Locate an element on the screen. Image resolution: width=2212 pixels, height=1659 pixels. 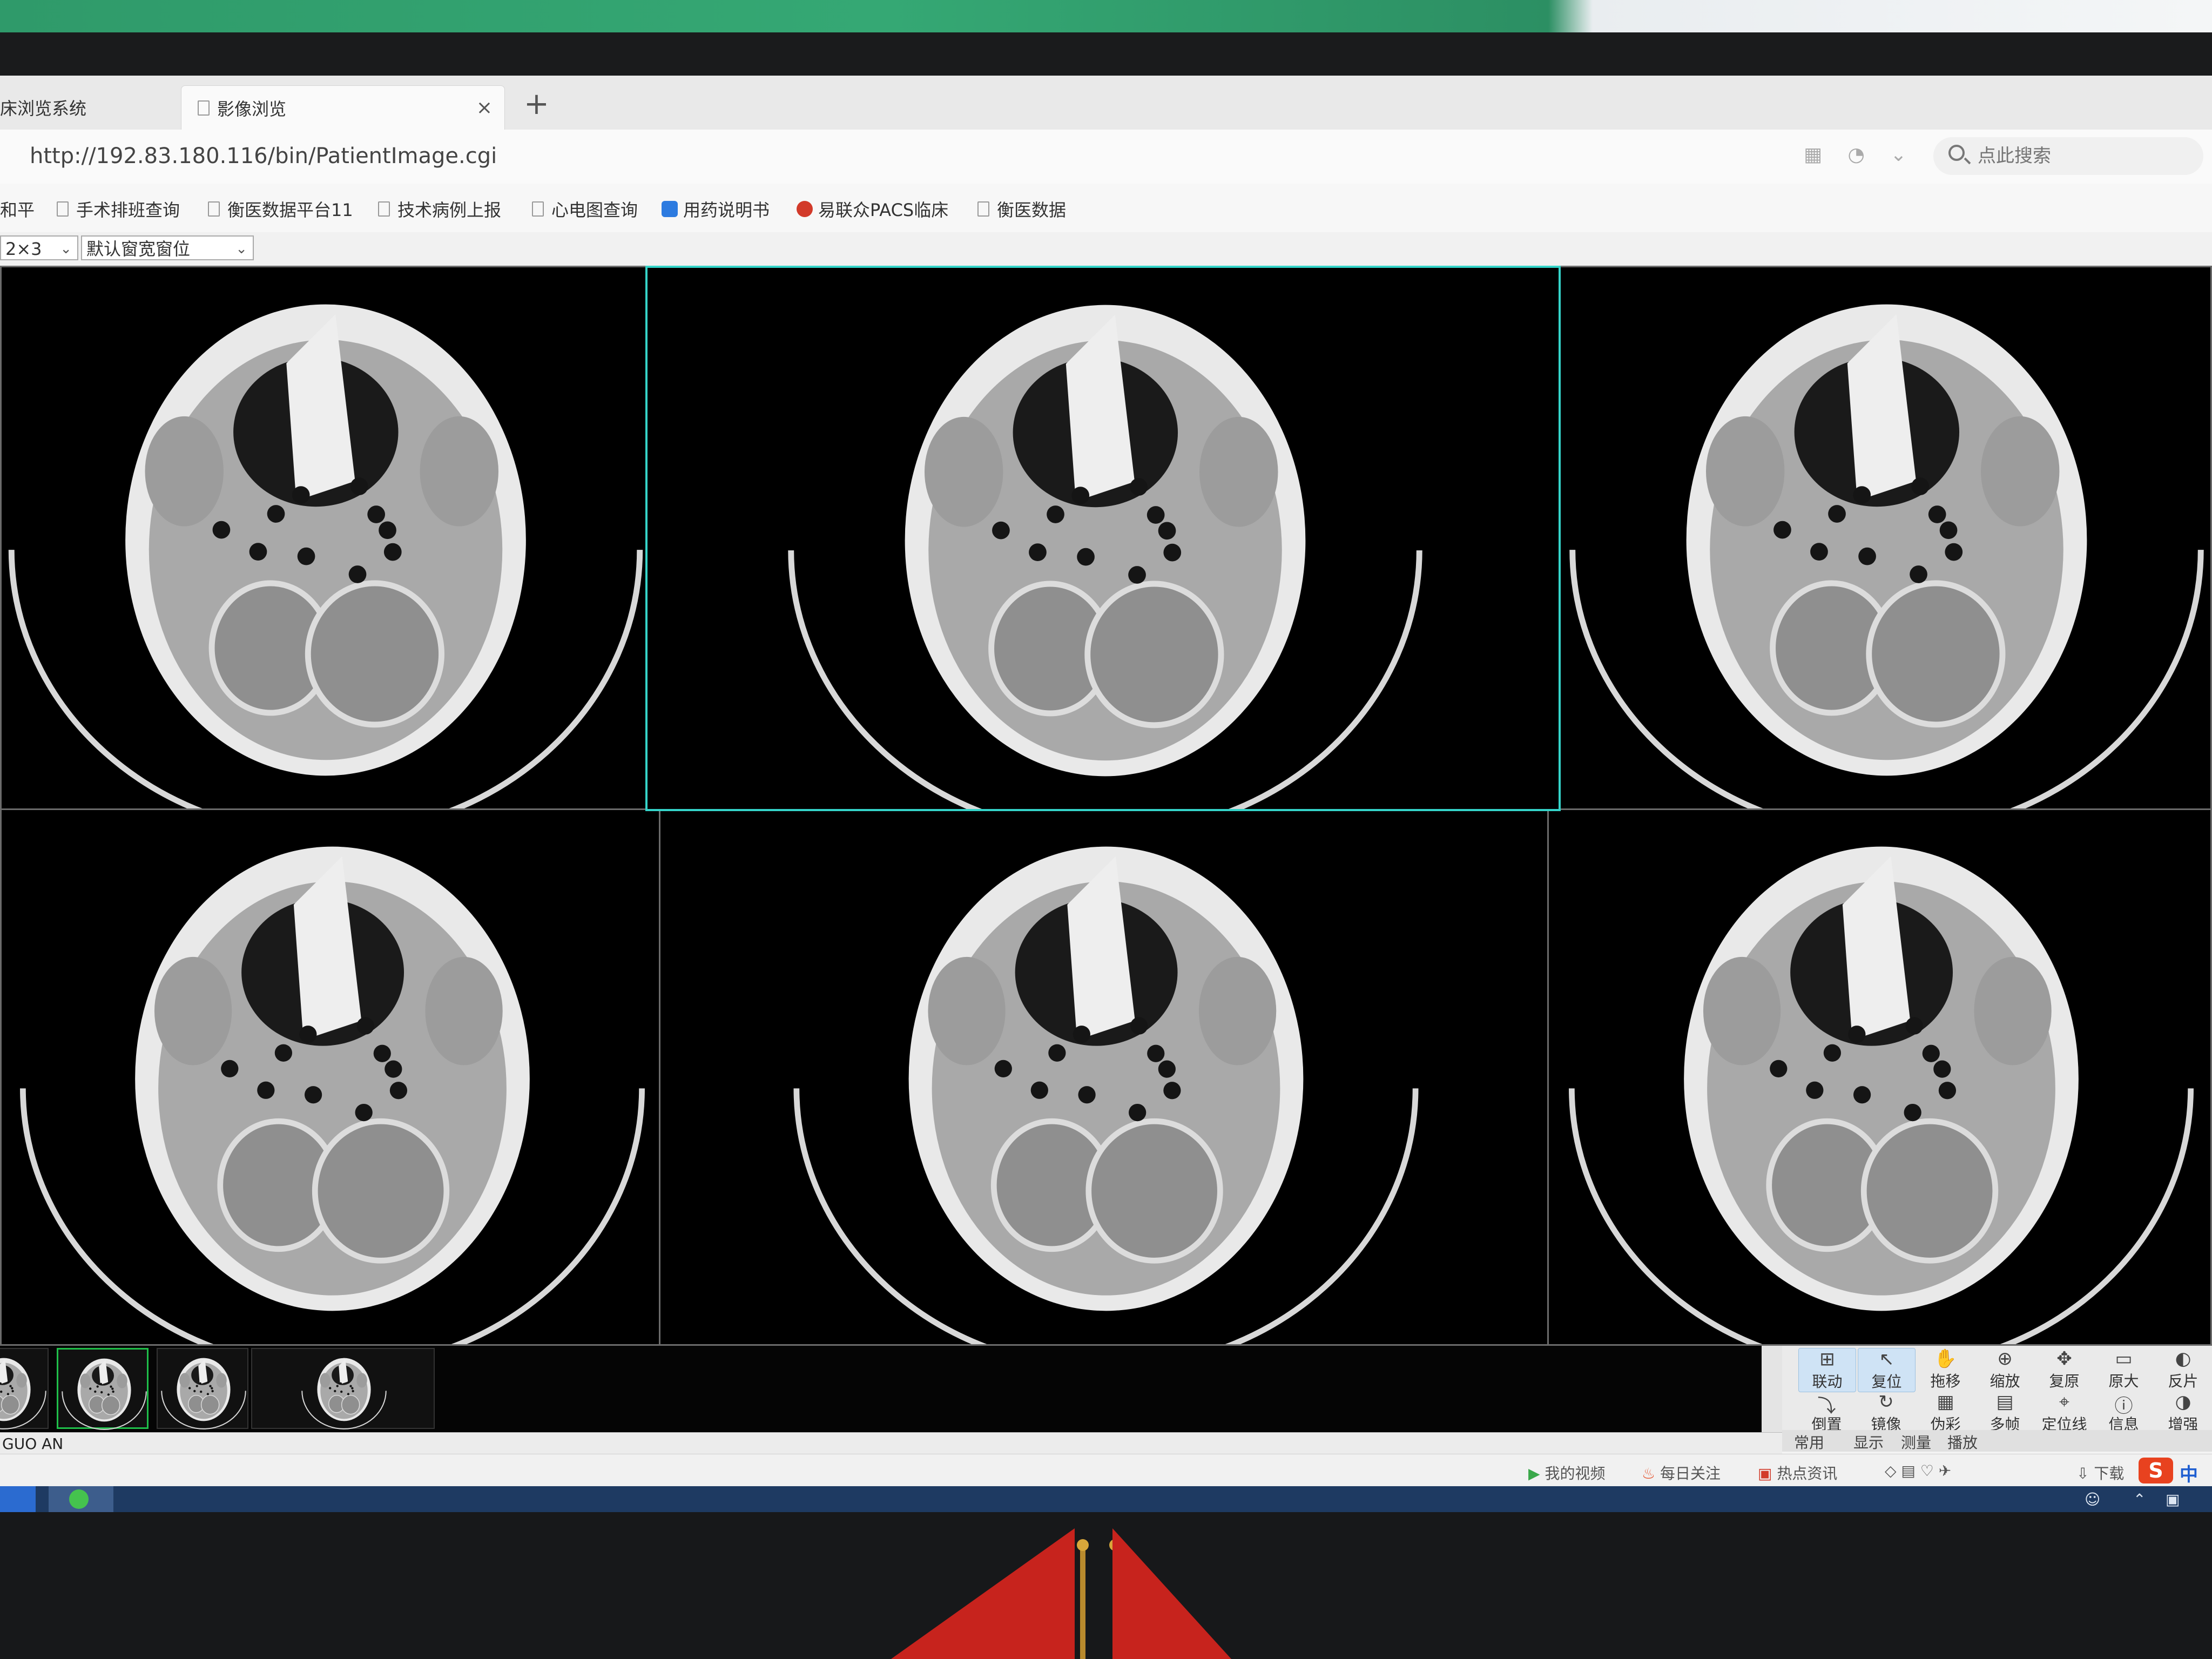
tool-mirror-button: ↻ 镜像 is located at coordinates (1886, 1412).